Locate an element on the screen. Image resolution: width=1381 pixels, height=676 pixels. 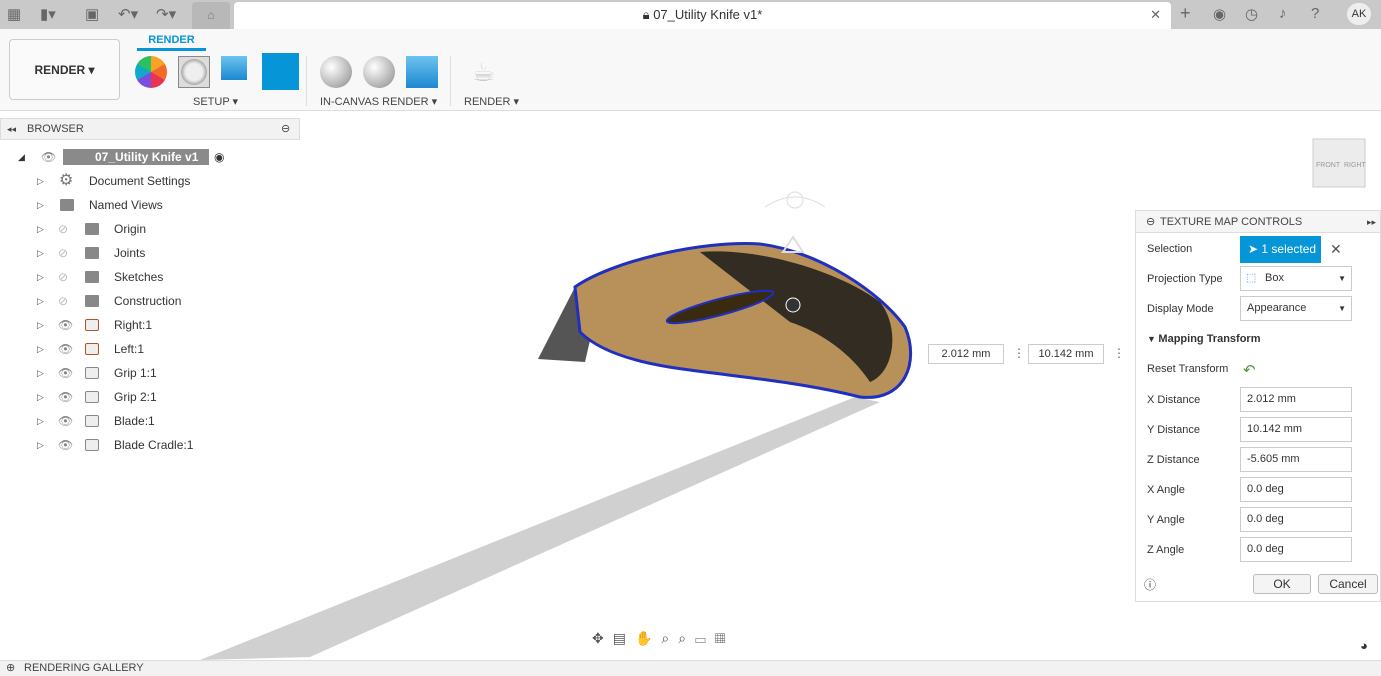
help-icon: ? is located at coordinates (1315, 13).